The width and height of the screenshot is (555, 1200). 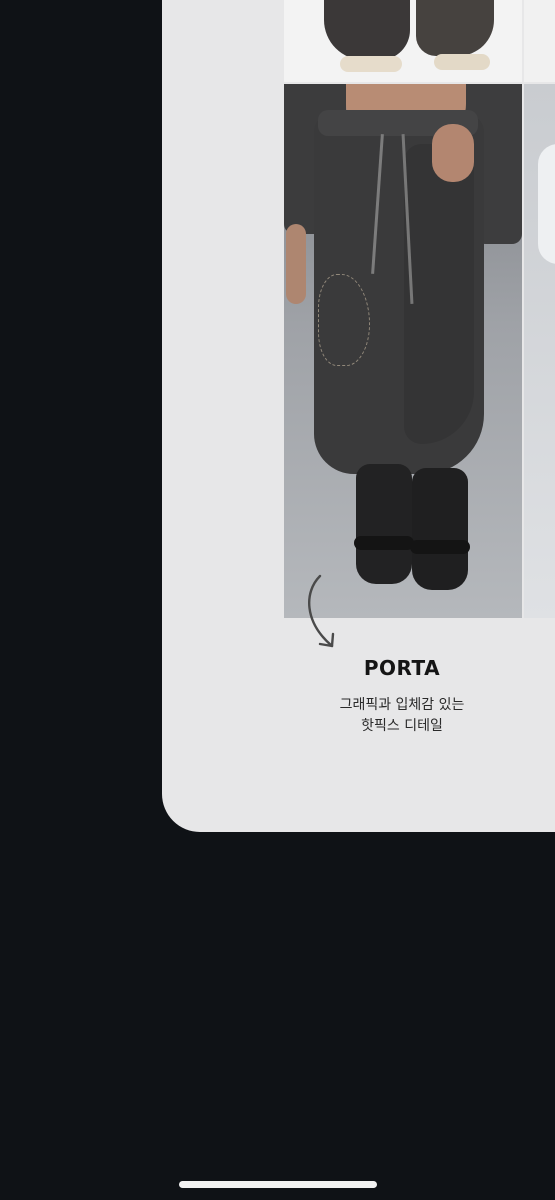 I want to click on curved-arrow-icon, so click(x=321, y=611).